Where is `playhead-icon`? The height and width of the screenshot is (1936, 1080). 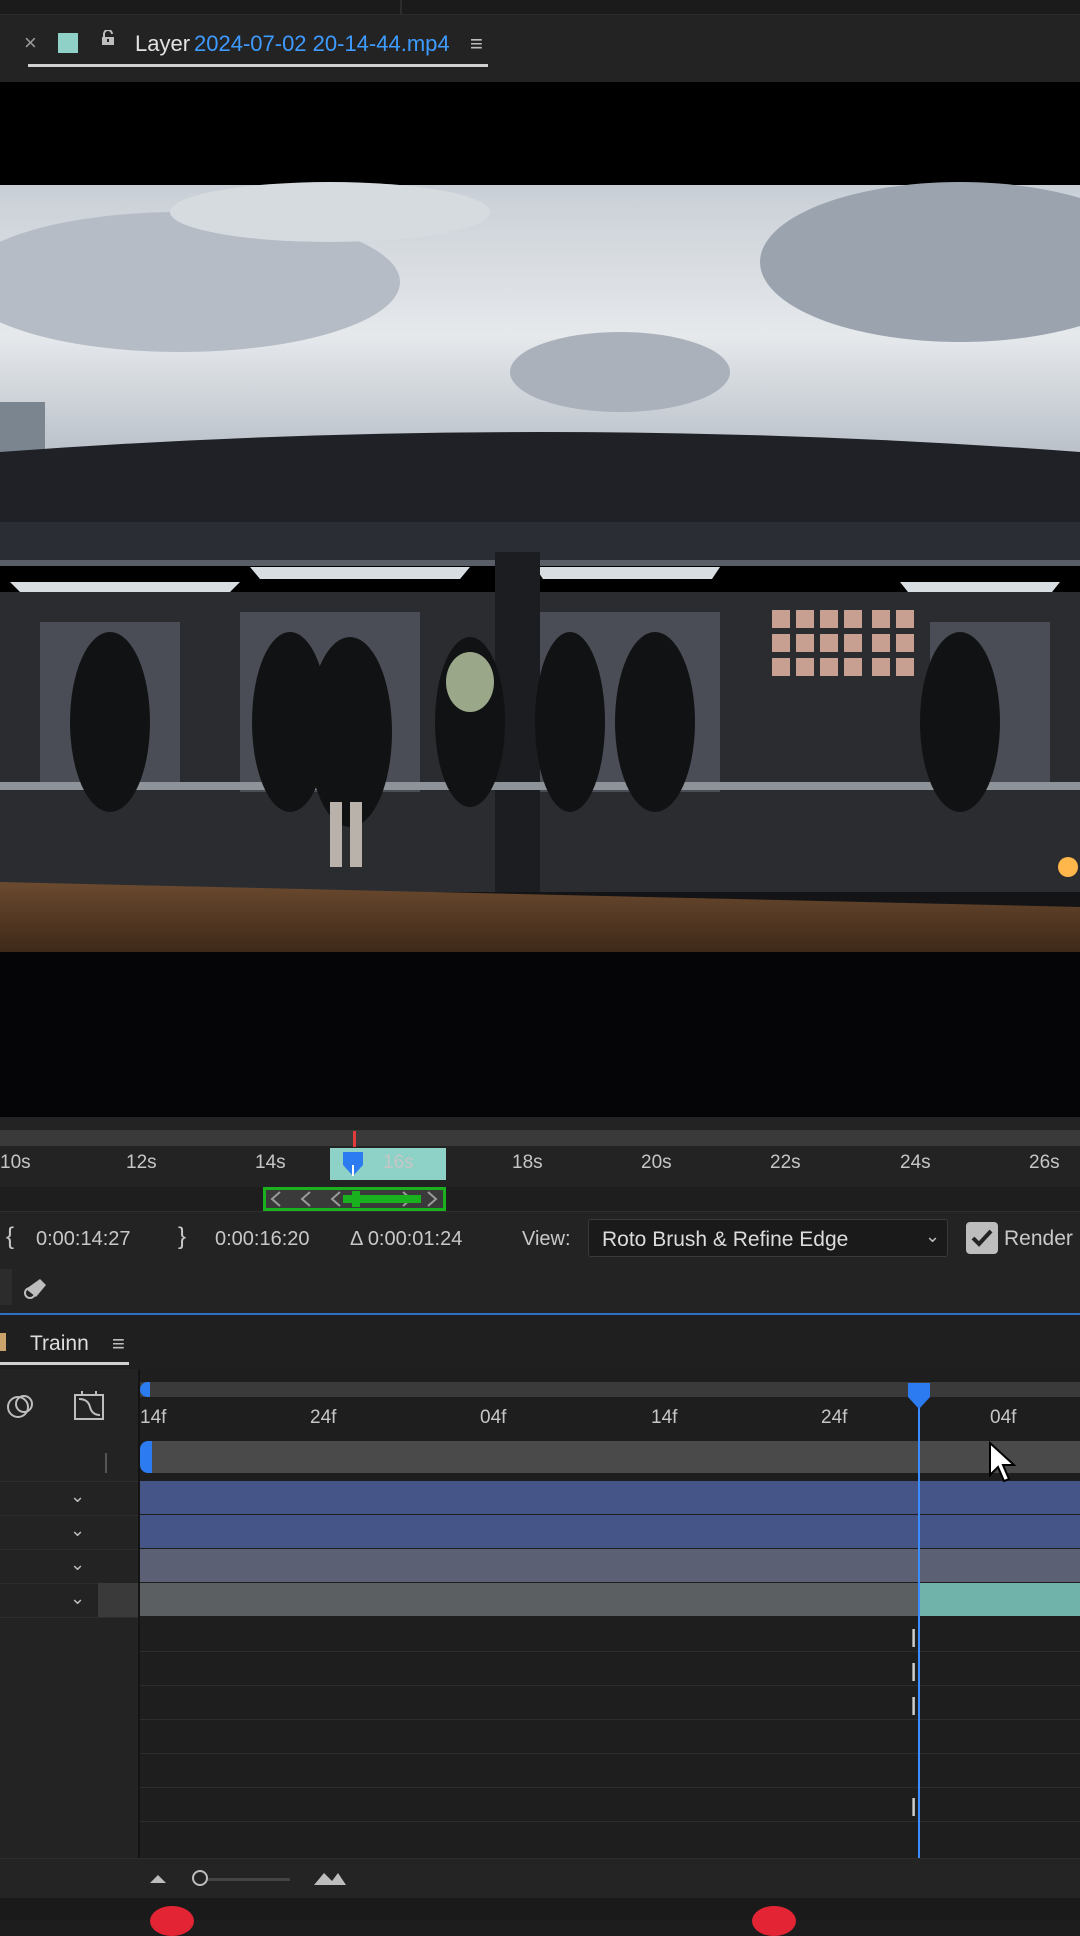
playhead-icon is located at coordinates (353, 1164).